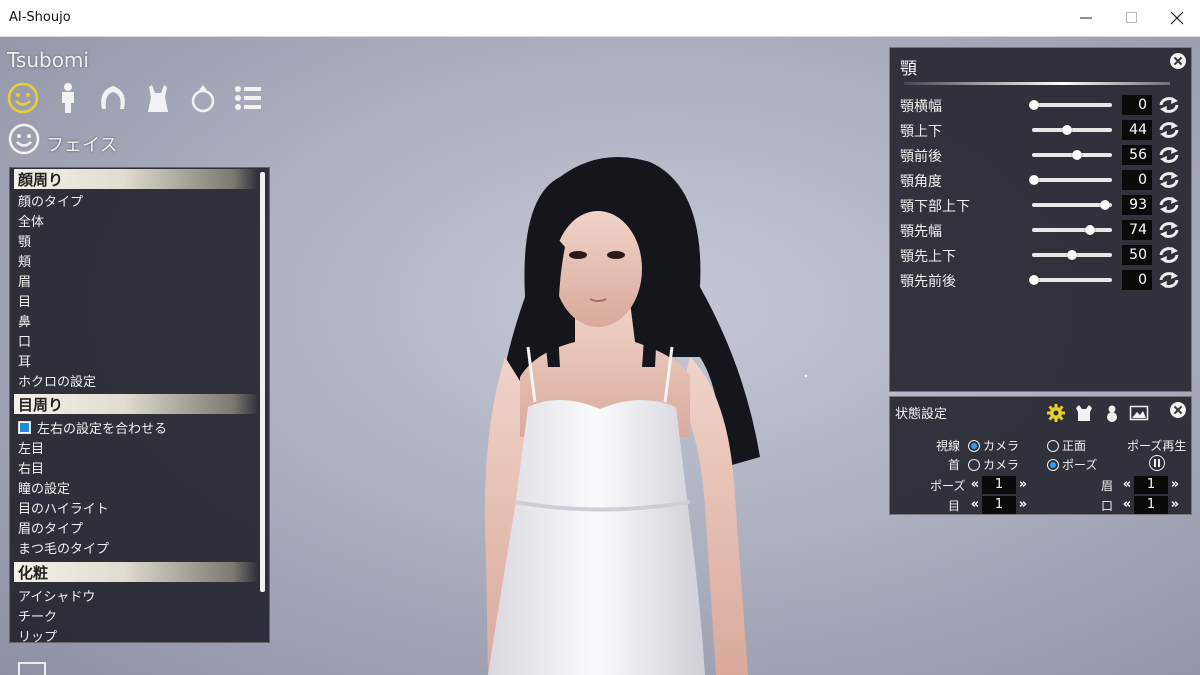  I want to click on brow-stepper: « 1 », so click(1152, 485).